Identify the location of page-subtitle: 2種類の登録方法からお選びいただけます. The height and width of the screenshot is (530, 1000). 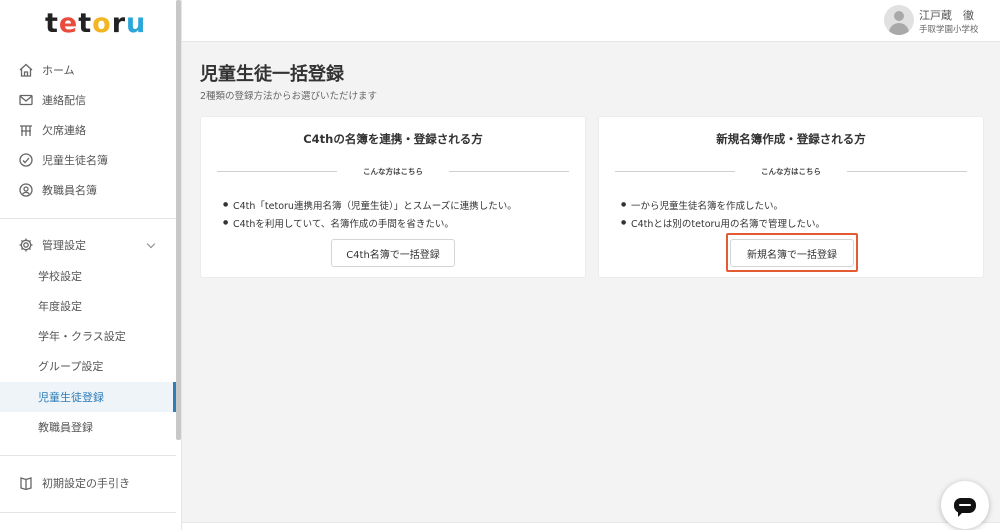
(289, 96).